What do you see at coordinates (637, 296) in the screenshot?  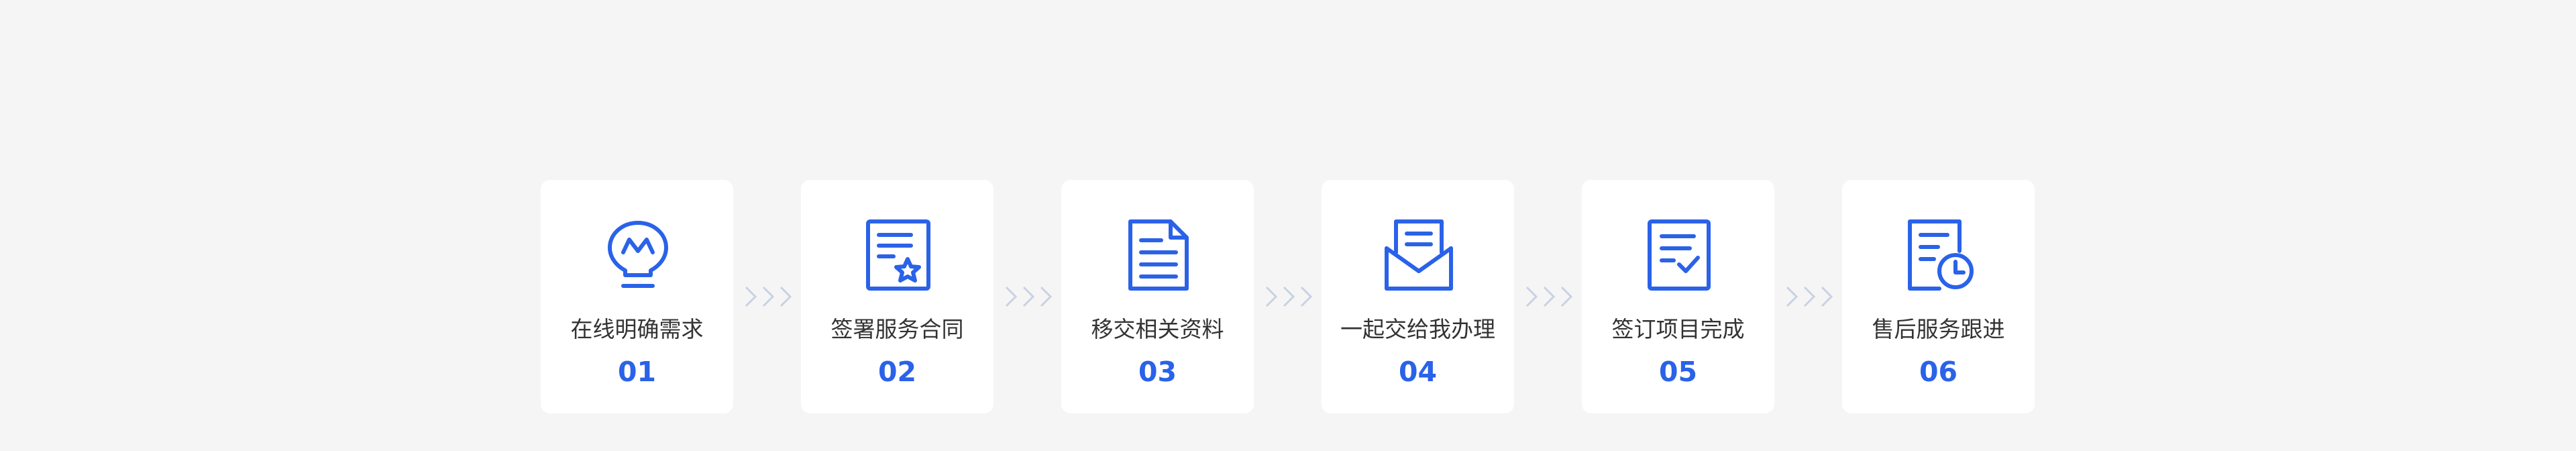 I see `step-card-1: 在线明确需求 01` at bounding box center [637, 296].